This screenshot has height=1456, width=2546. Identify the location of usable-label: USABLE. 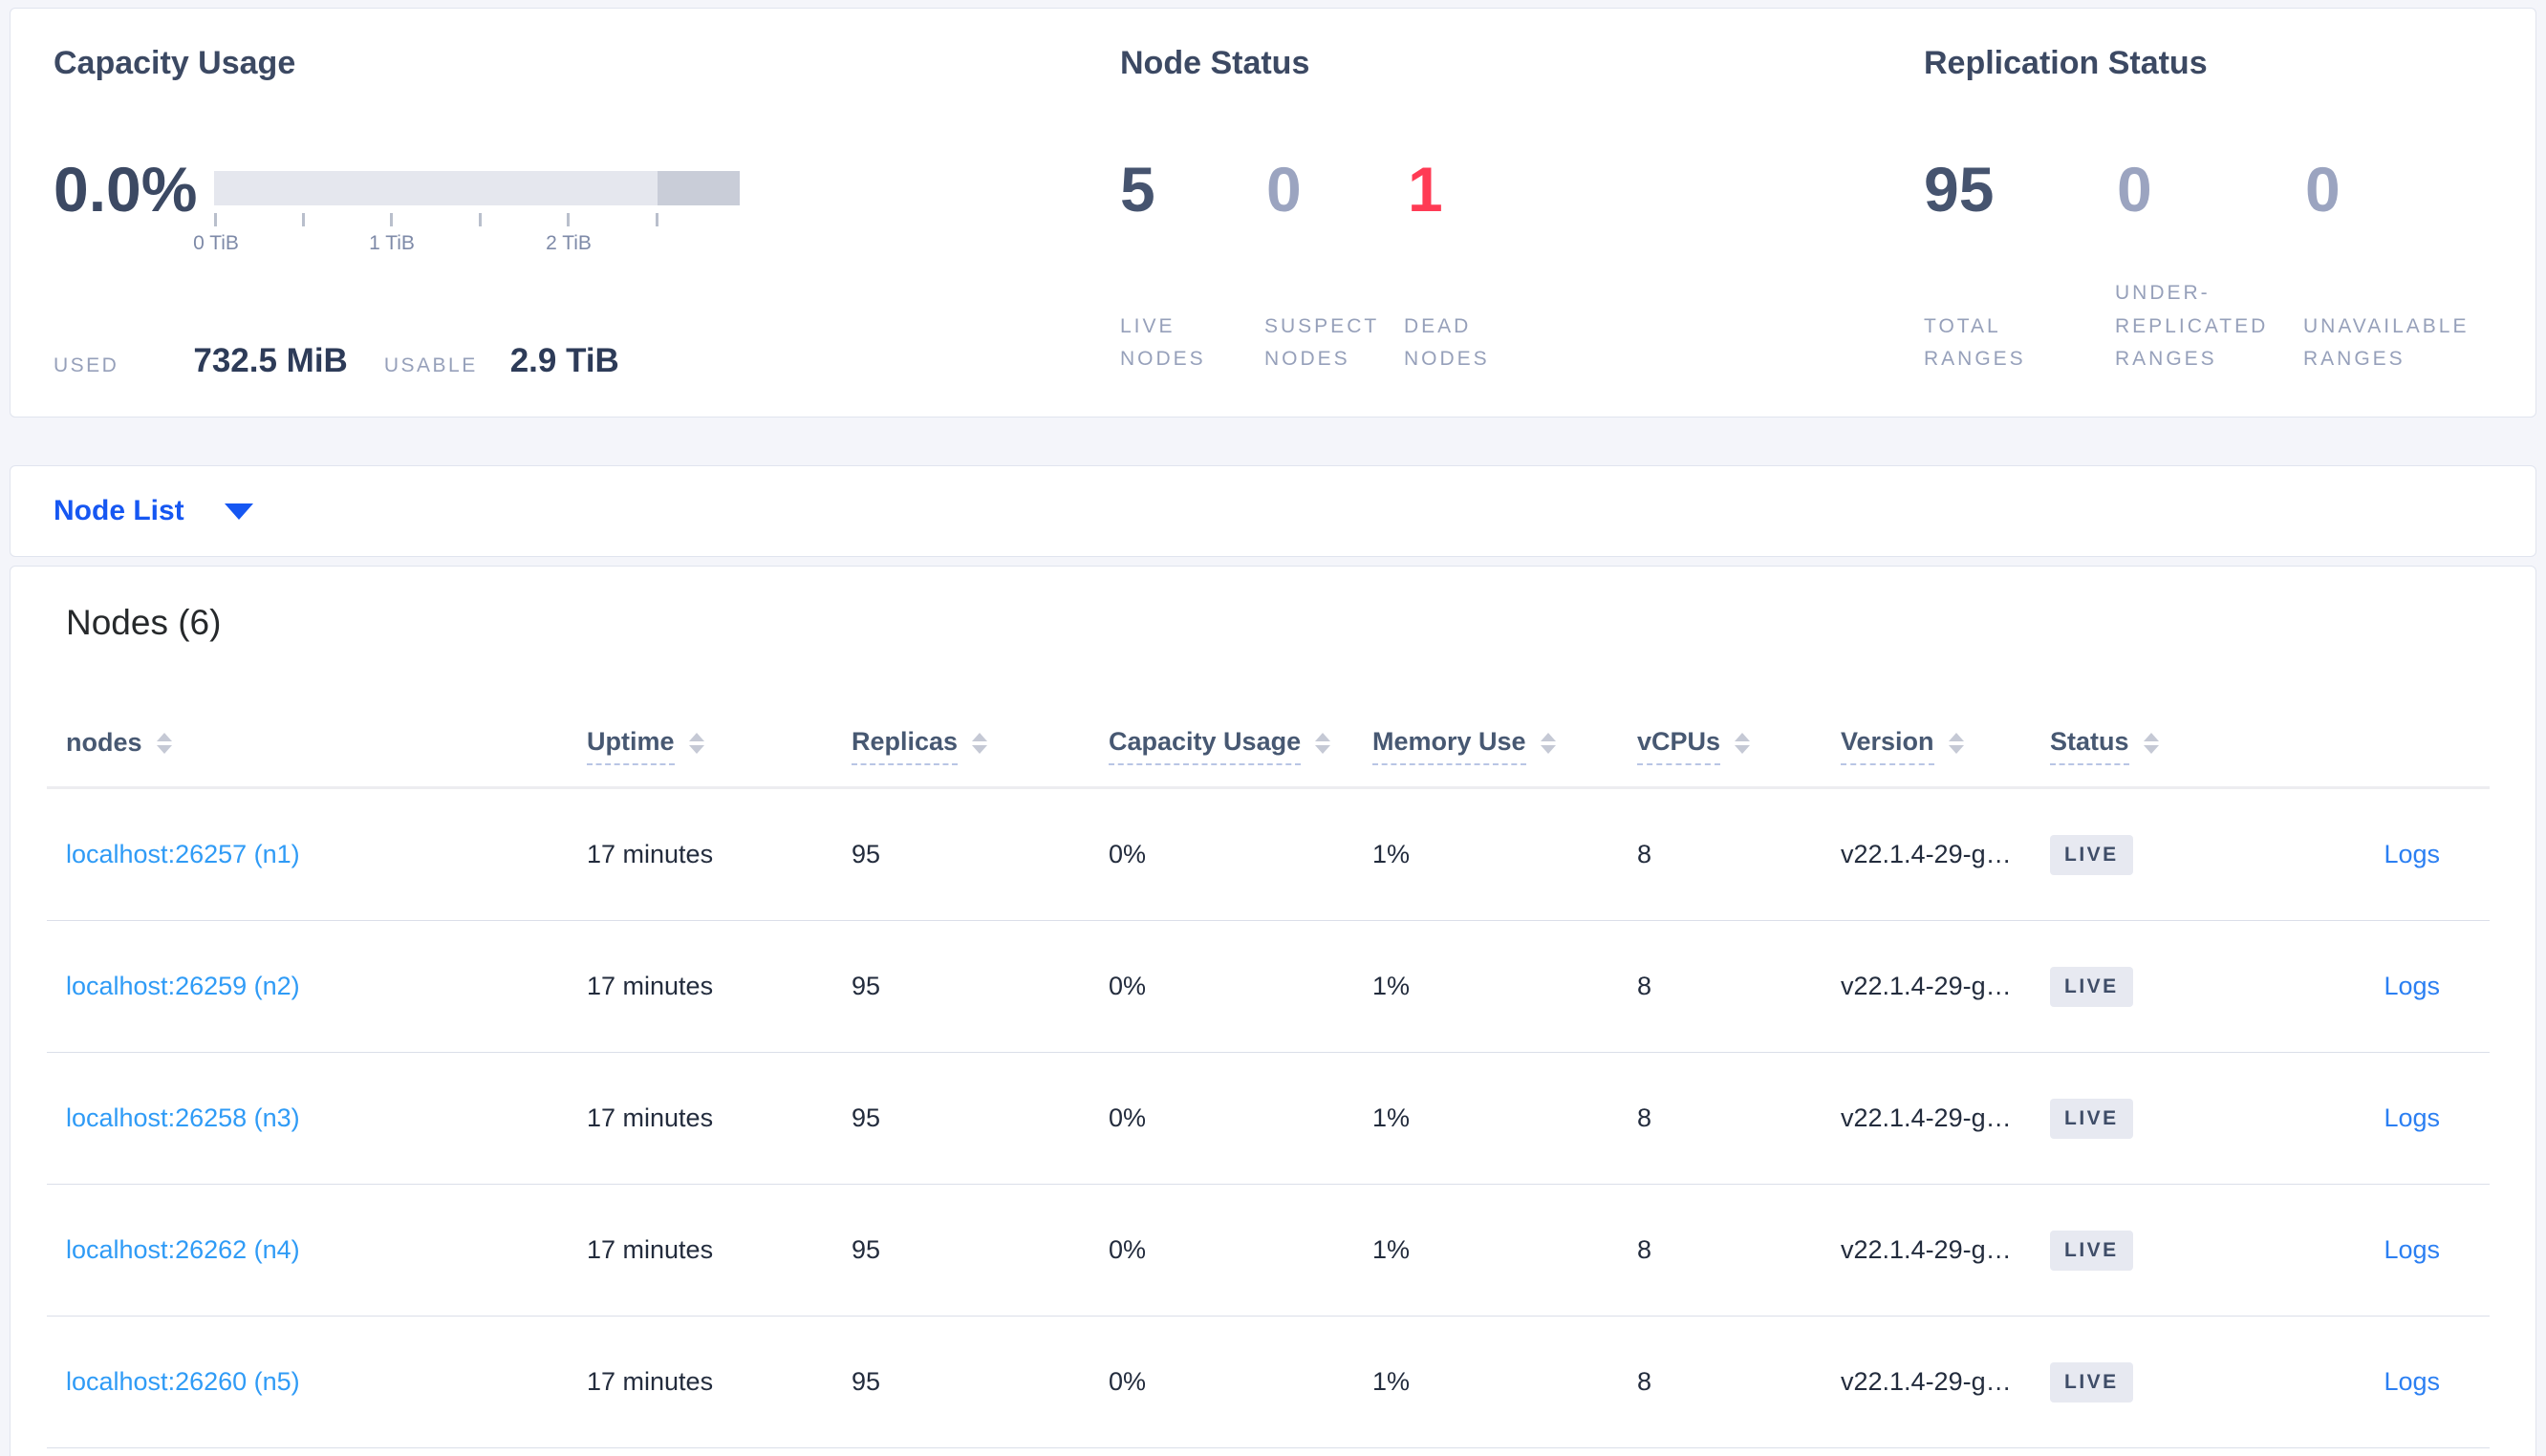
(430, 365).